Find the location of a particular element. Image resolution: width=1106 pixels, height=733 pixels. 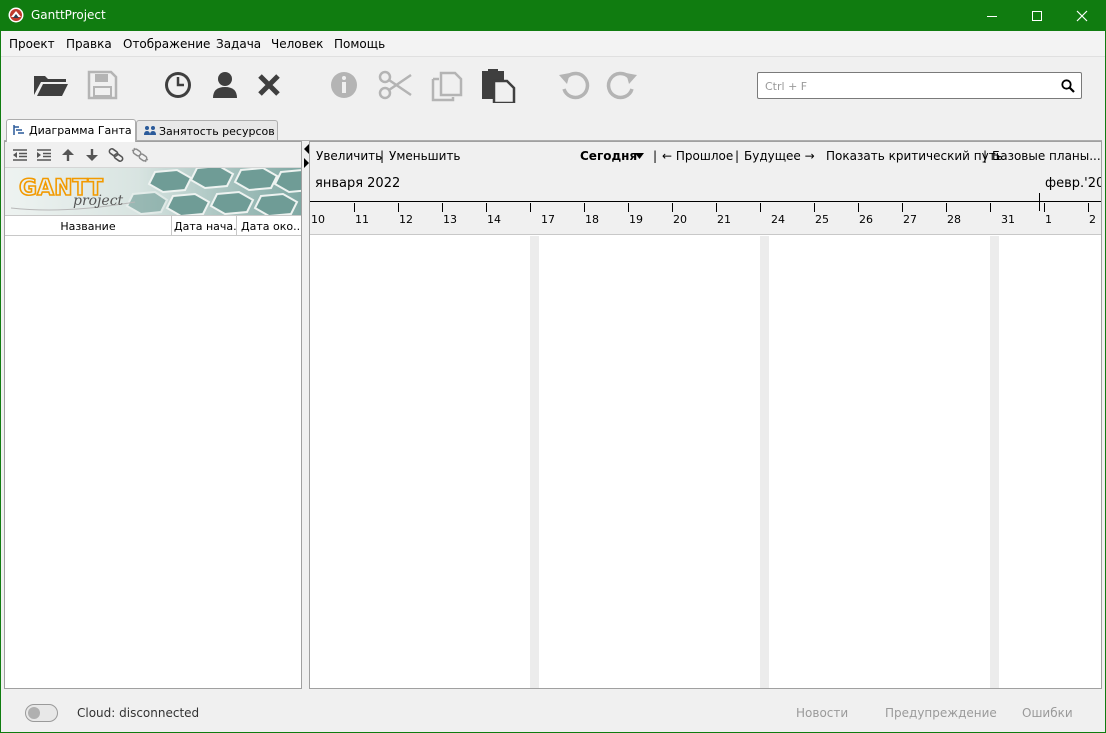

menu-help: Помощь is located at coordinates (359, 44).